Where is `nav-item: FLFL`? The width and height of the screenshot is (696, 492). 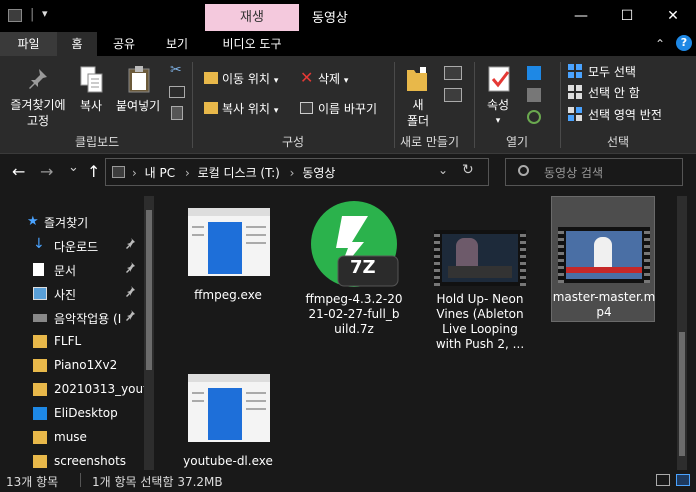
nav-item: FLFL is located at coordinates (75, 342).